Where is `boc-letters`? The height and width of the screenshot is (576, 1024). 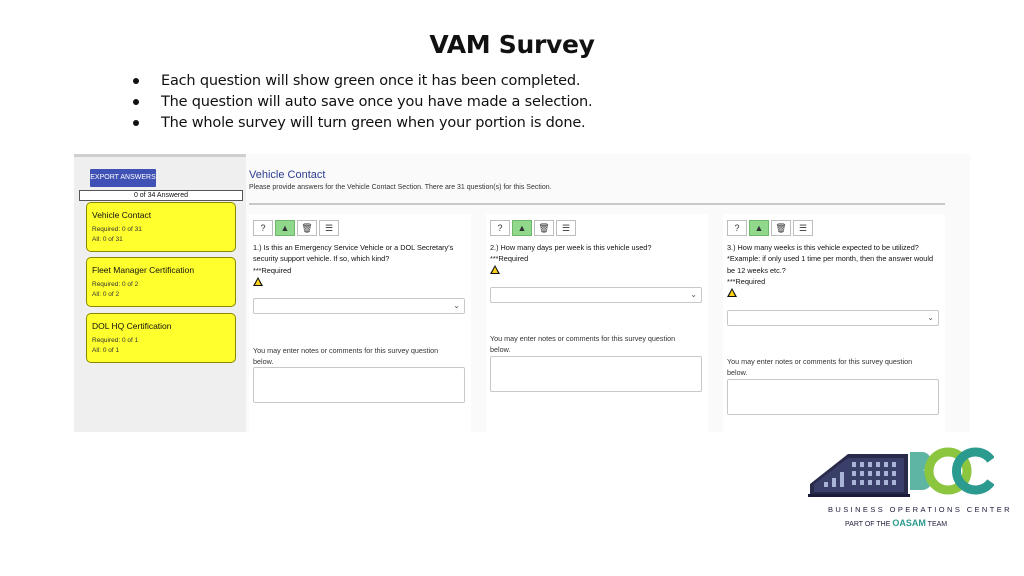
boc-letters is located at coordinates (952, 471).